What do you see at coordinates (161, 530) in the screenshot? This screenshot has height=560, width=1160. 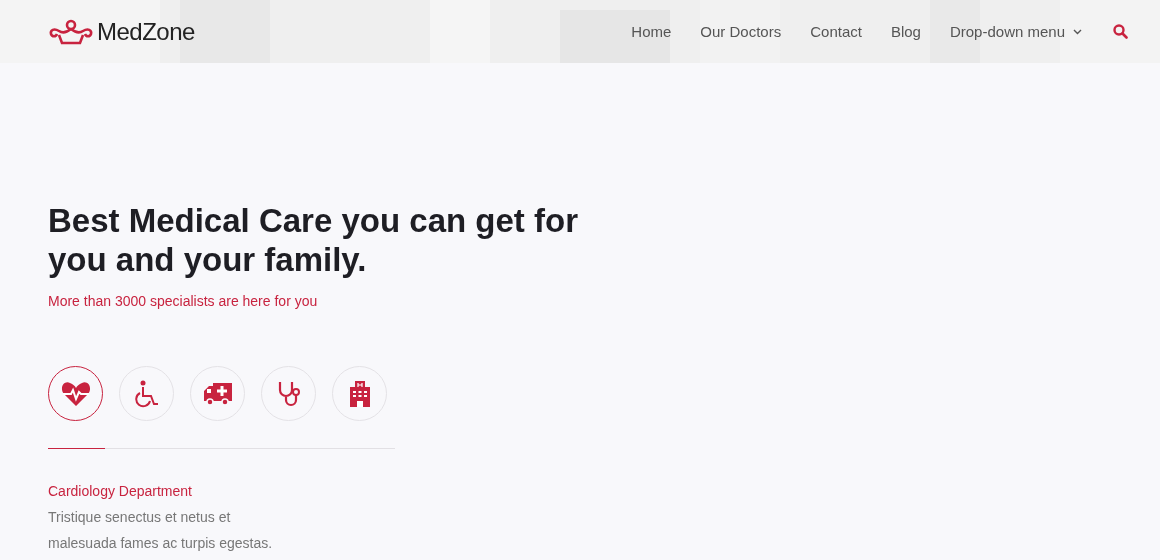 I see `department-description: Tristique senectus et netus et malesuada fames ac turpis egestas.` at bounding box center [161, 530].